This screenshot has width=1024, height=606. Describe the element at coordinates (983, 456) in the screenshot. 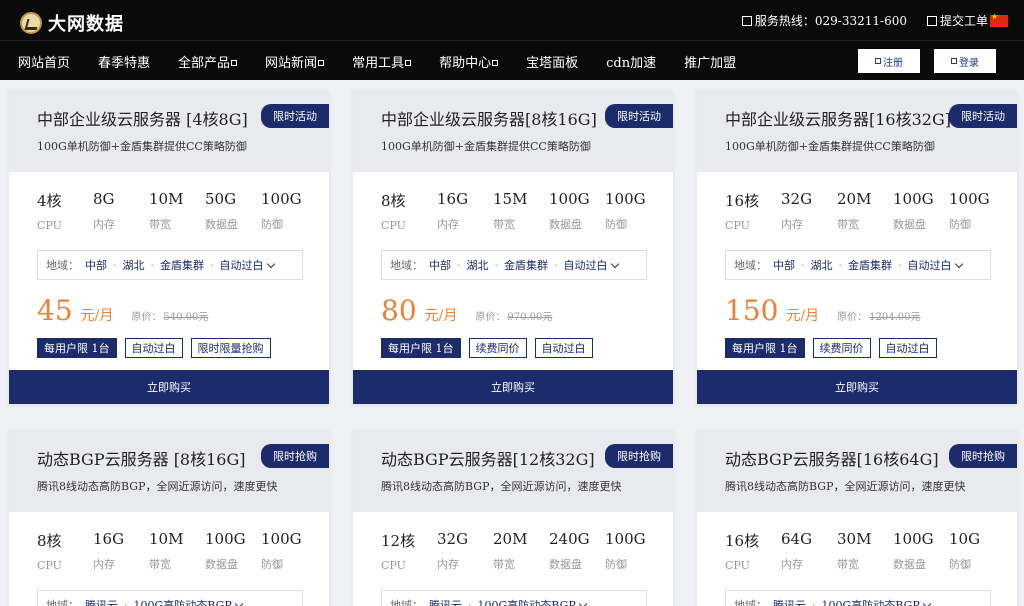

I see `promo-badge: 限时抢购` at that location.